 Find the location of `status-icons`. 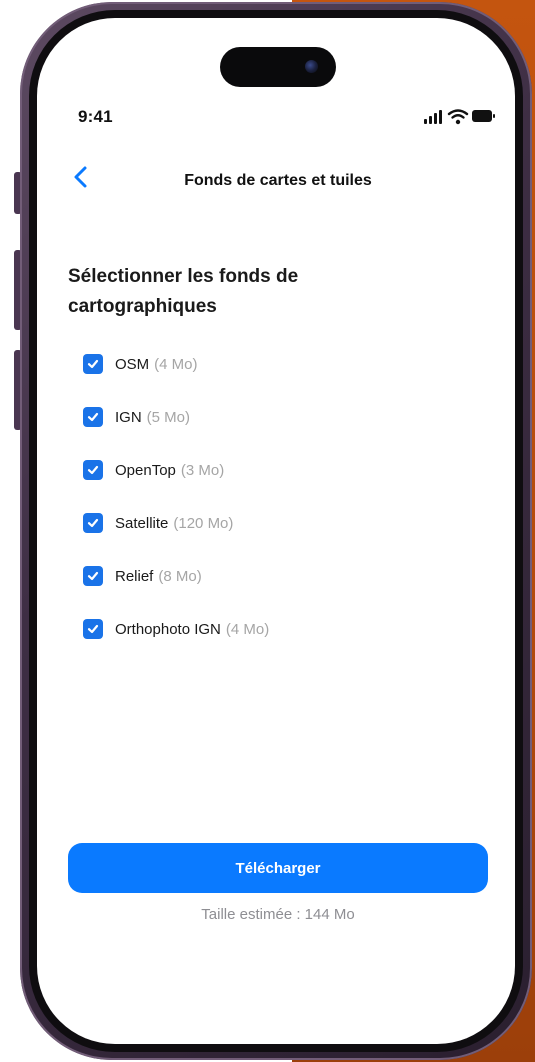

status-icons is located at coordinates (459, 117).